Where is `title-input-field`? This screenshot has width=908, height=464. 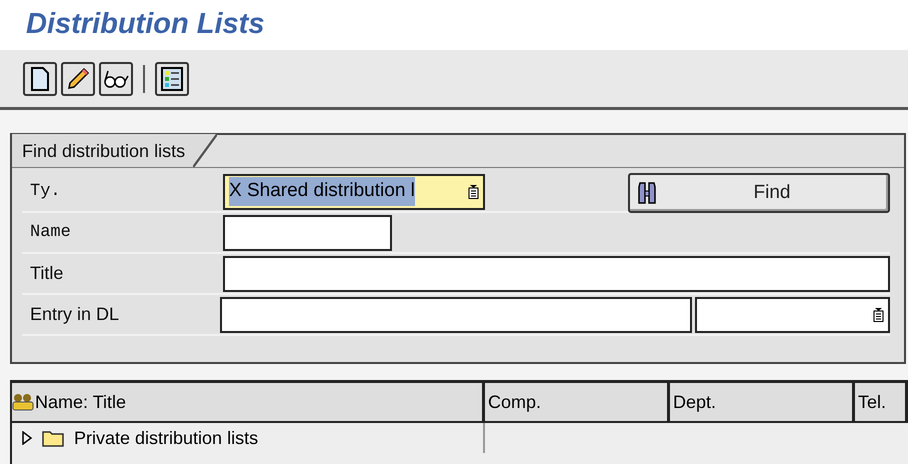 title-input-field is located at coordinates (556, 274).